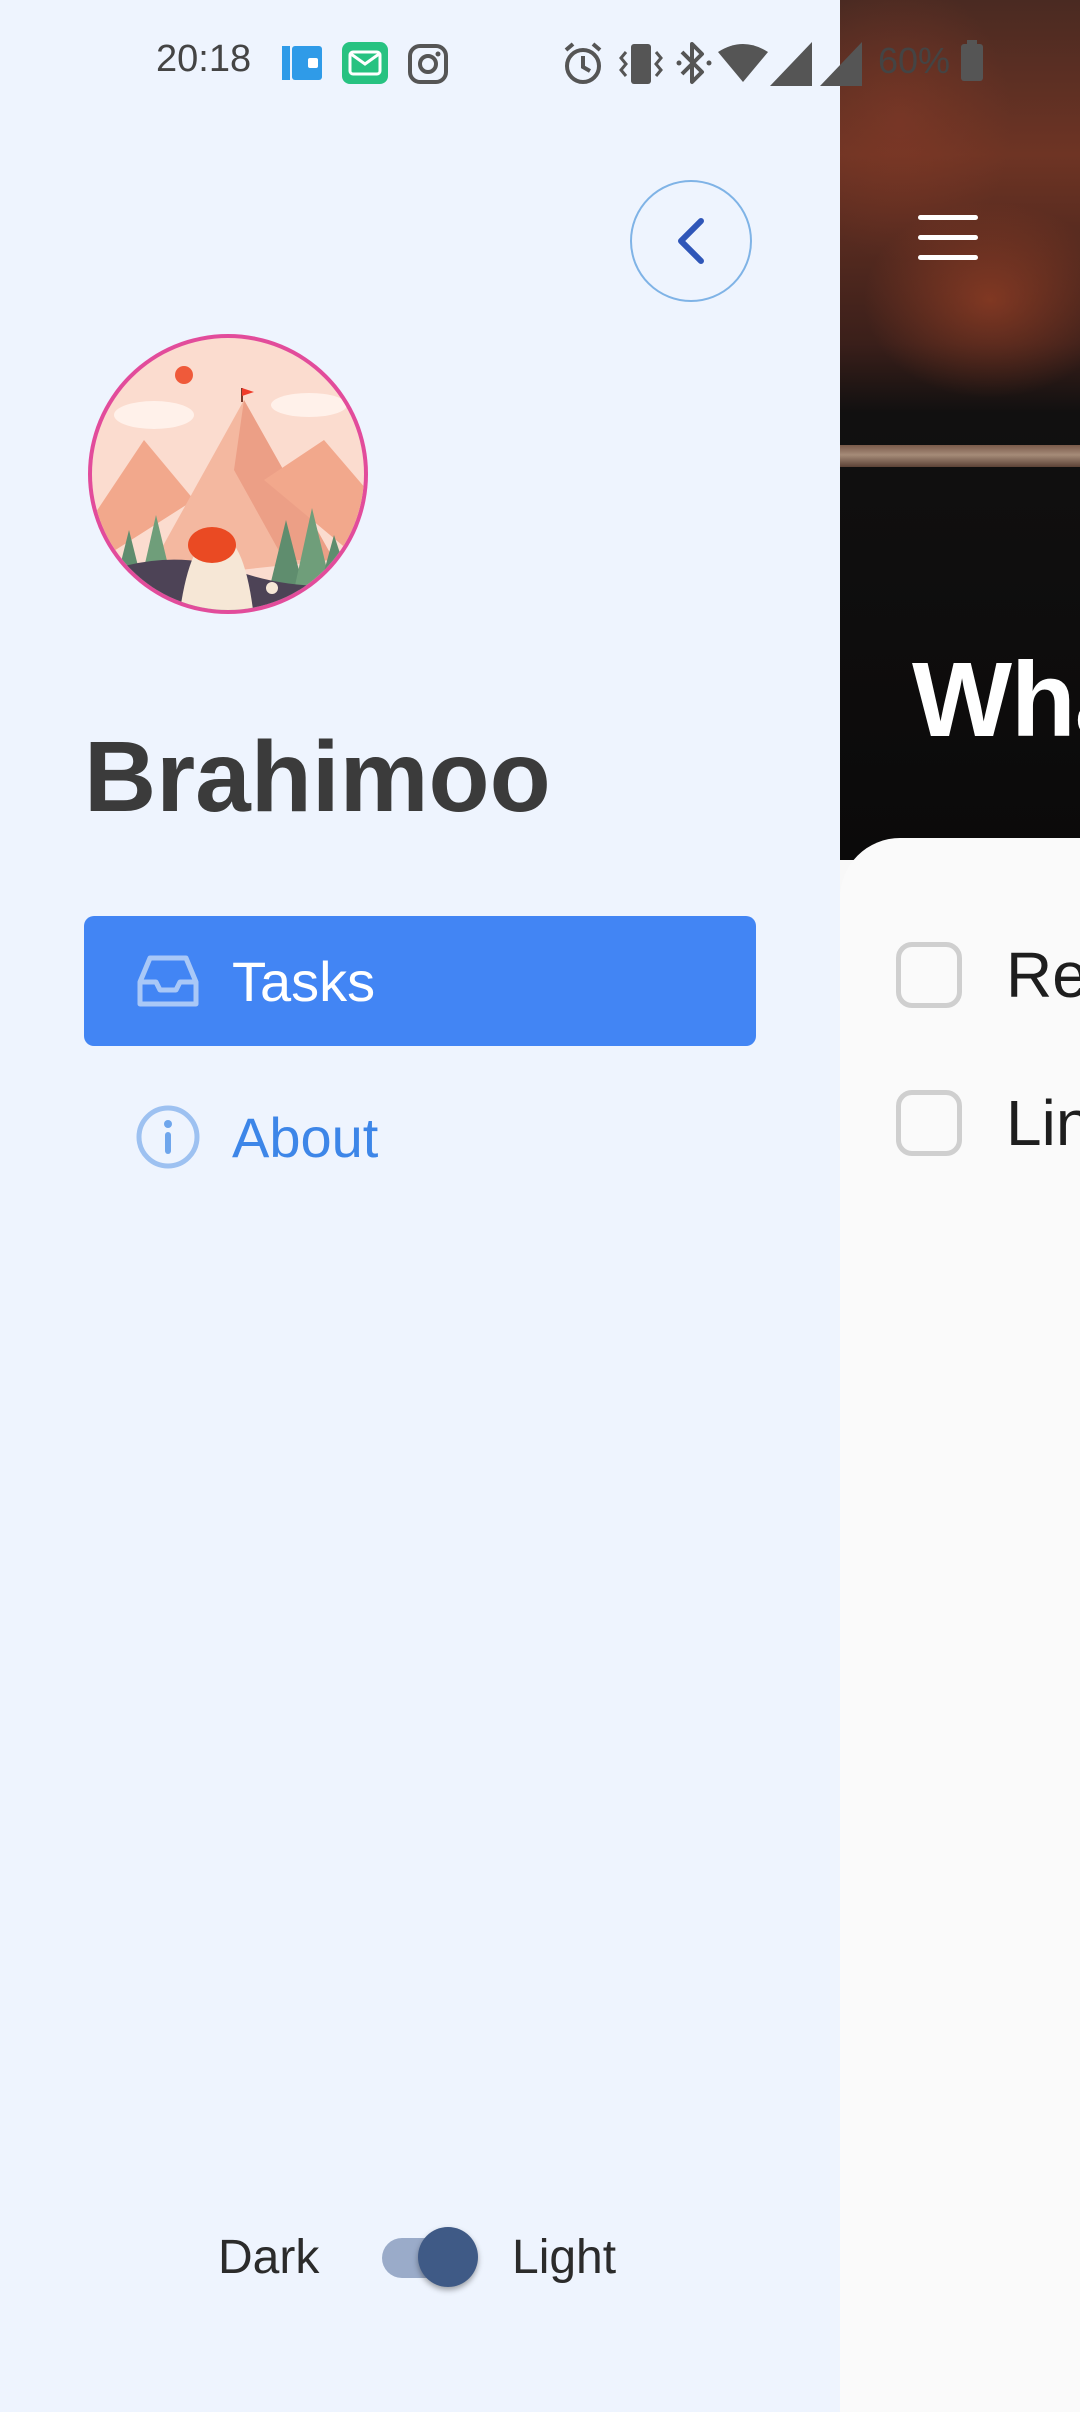  I want to click on battery-percentage: 60%, so click(914, 60).